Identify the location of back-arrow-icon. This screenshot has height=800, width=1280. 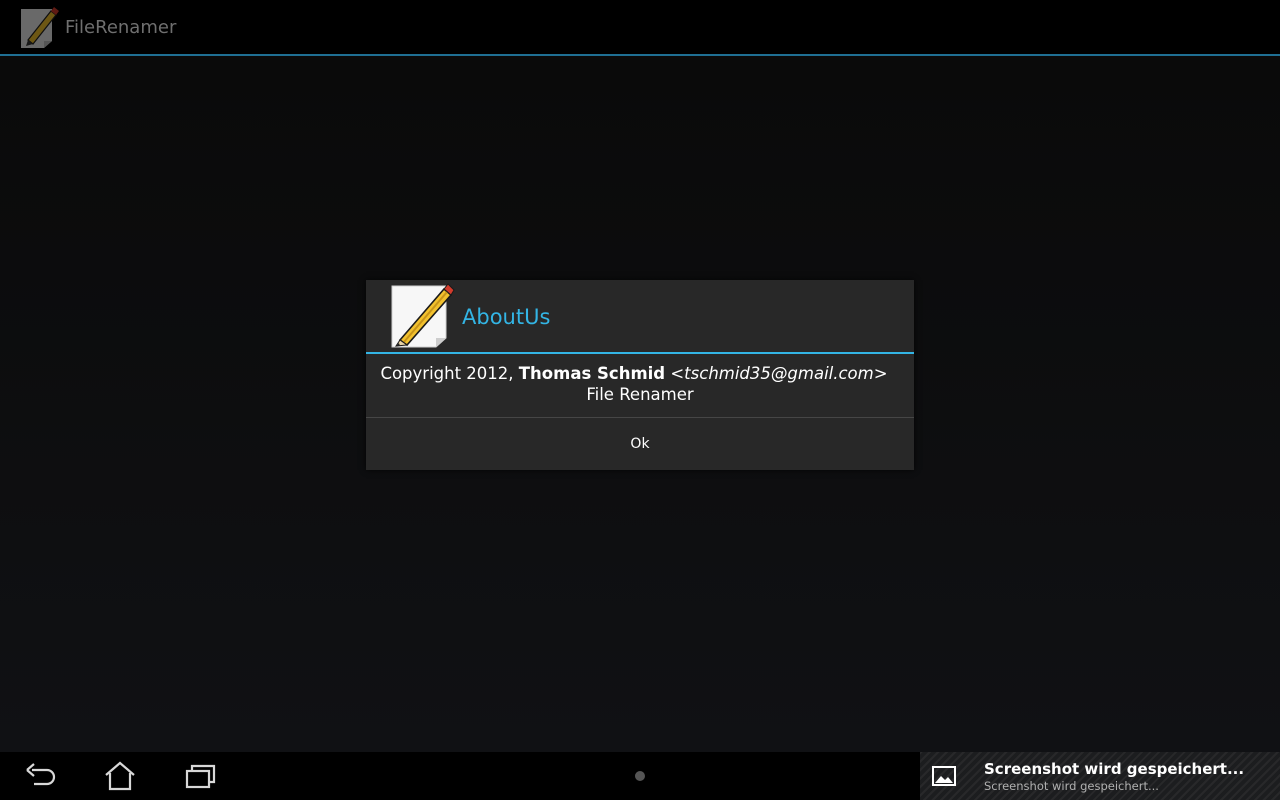
(40, 776).